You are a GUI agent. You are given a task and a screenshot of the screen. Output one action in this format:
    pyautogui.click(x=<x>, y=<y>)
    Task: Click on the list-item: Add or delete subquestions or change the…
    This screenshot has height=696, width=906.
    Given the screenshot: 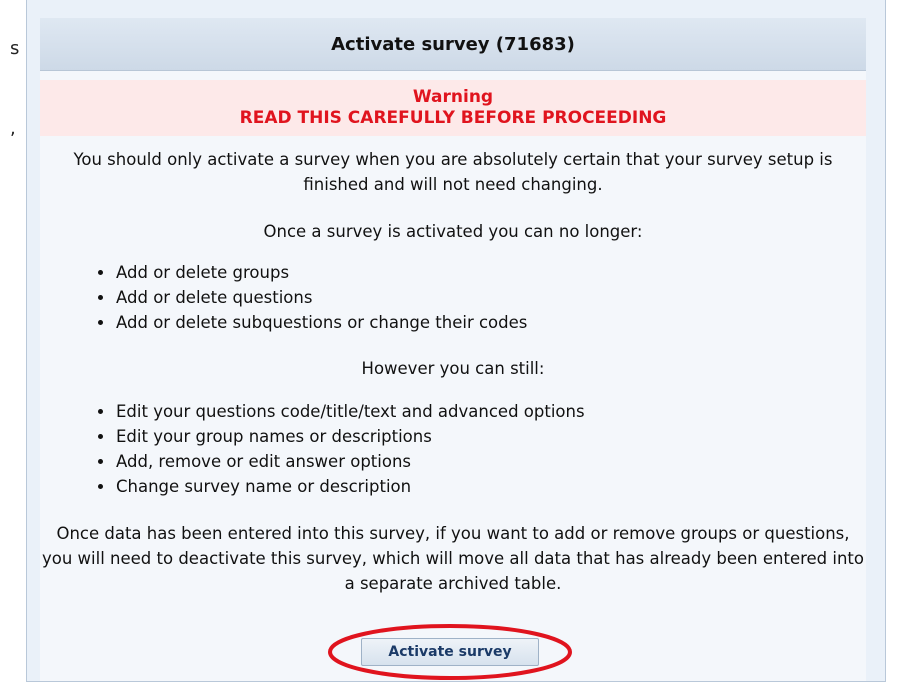 What is the action you would take?
    pyautogui.click(x=482, y=322)
    